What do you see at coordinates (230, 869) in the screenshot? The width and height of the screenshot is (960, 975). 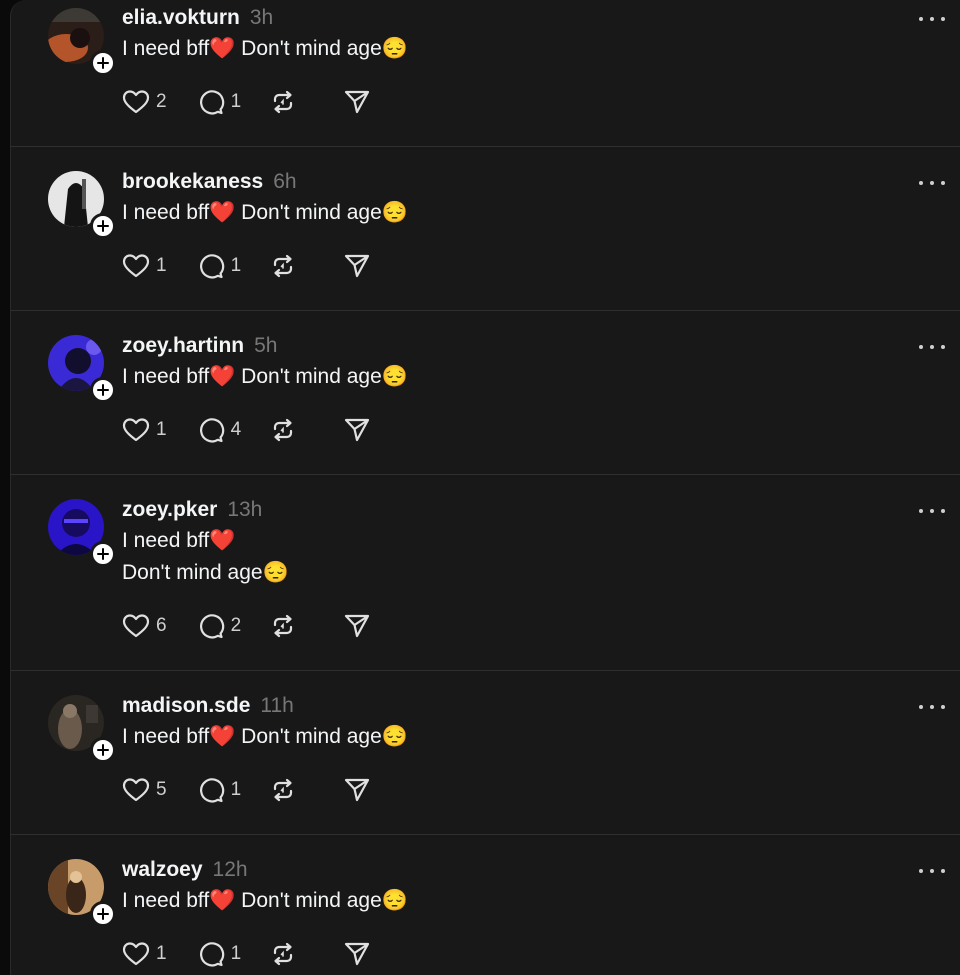 I see `timestamp: 12h` at bounding box center [230, 869].